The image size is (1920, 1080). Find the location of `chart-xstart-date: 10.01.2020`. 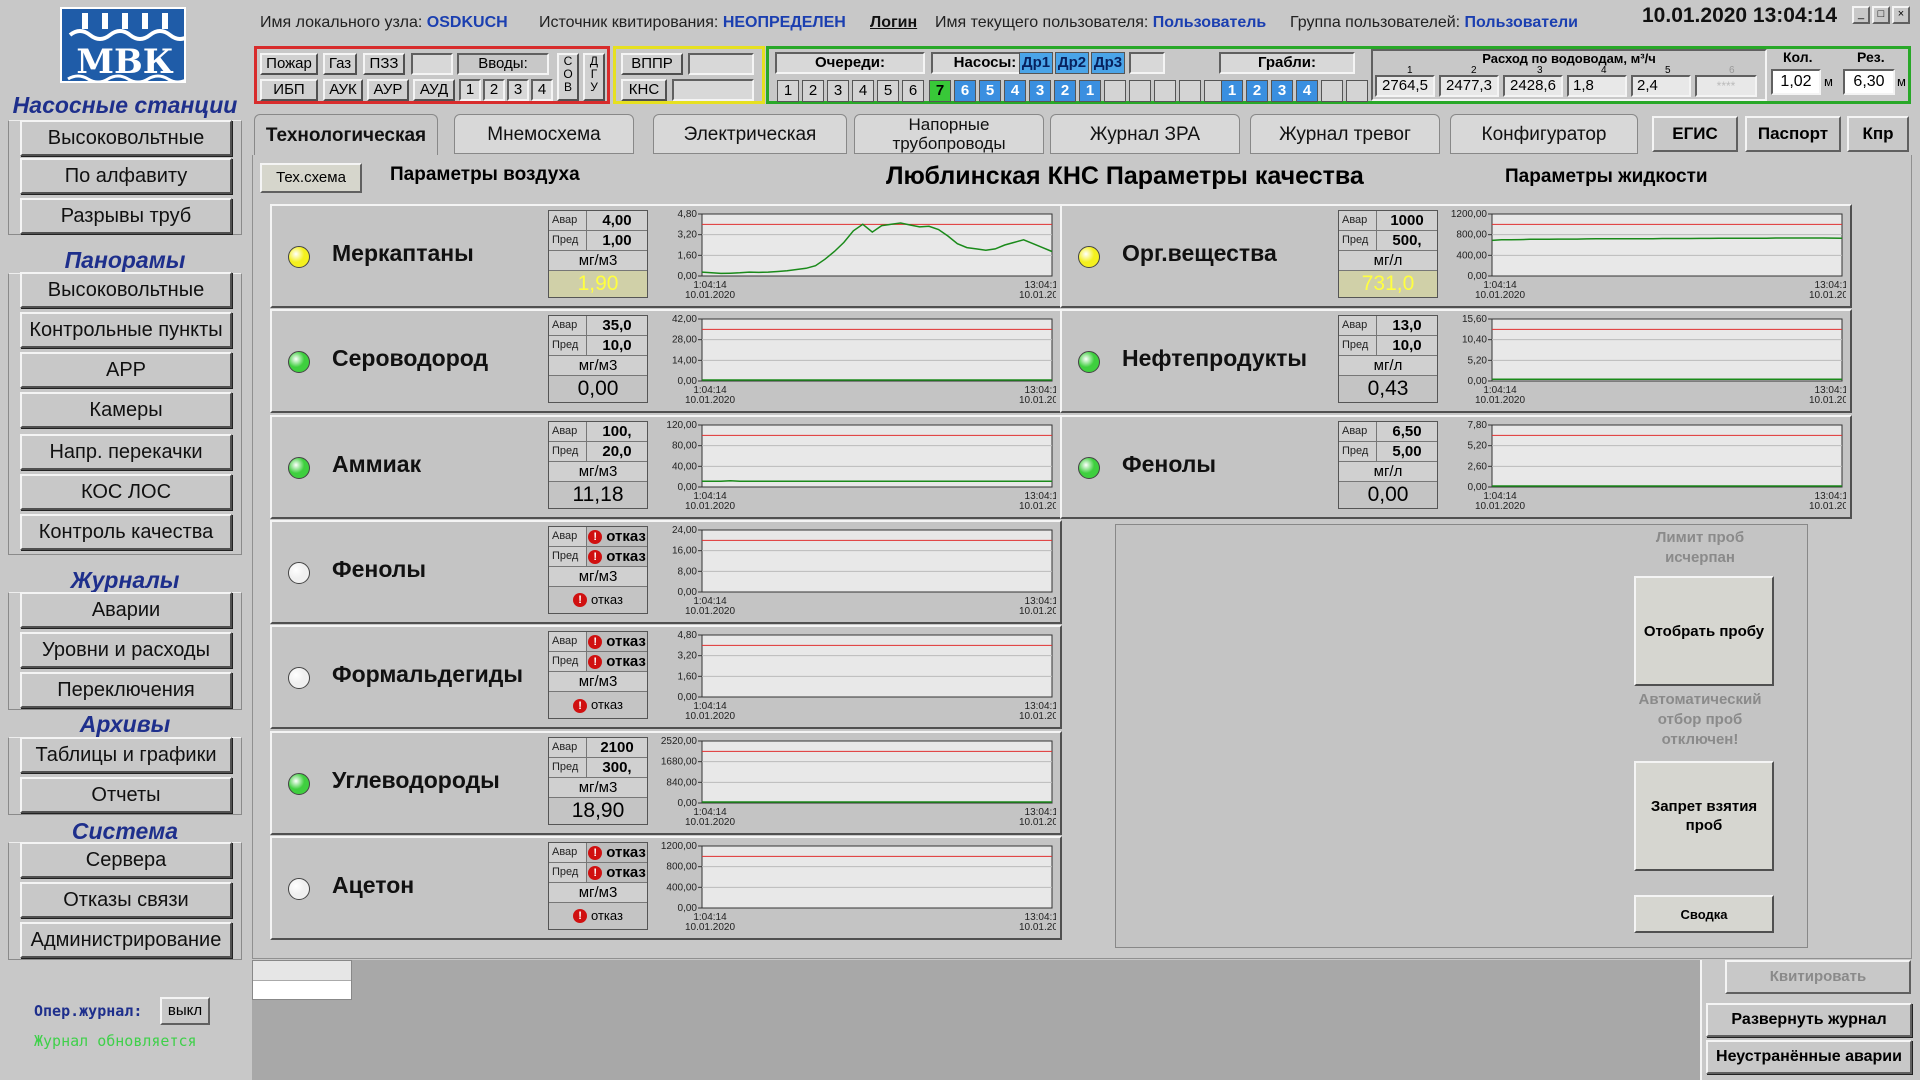

chart-xstart-date: 10.01.2020 is located at coordinates (710, 927).